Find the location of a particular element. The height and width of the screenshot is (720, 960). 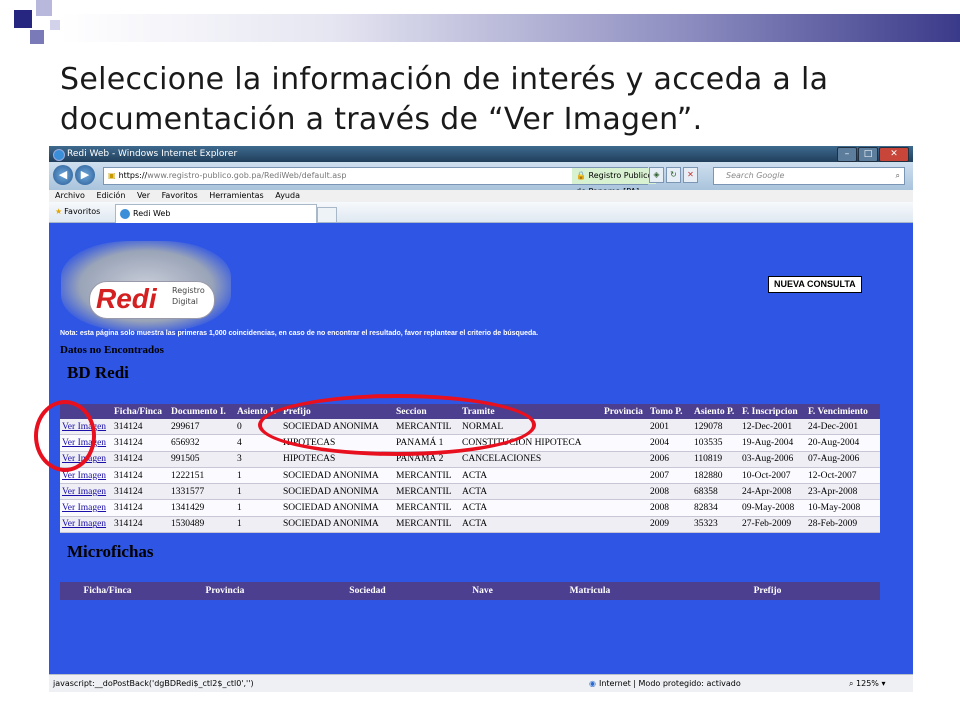

close-icon: ✕ is located at coordinates (894, 154).